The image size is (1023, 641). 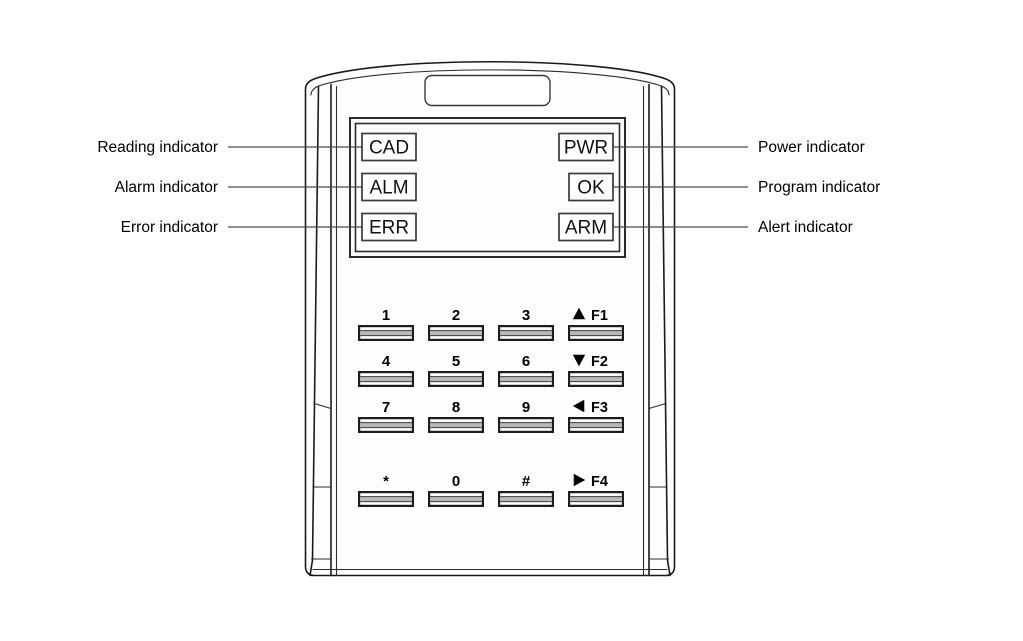 What do you see at coordinates (526, 315) in the screenshot?
I see `key-label: 3` at bounding box center [526, 315].